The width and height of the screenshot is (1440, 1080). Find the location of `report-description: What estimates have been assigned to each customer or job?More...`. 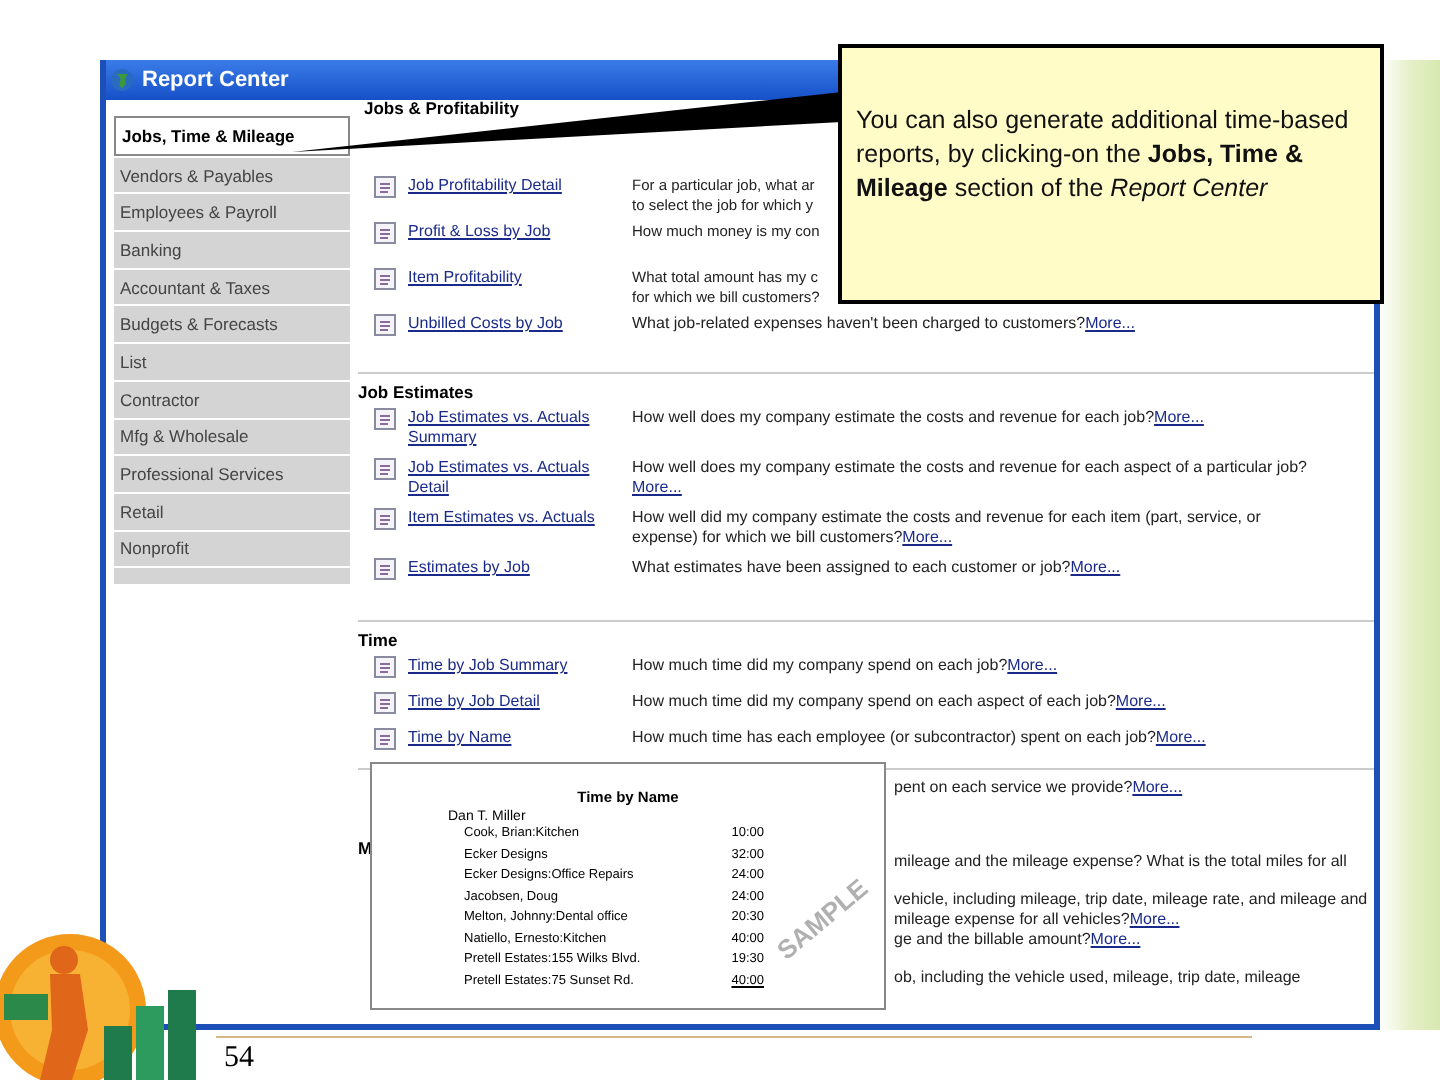

report-description: What estimates have been assigned to each customer or job?More... is located at coordinates (877, 568).